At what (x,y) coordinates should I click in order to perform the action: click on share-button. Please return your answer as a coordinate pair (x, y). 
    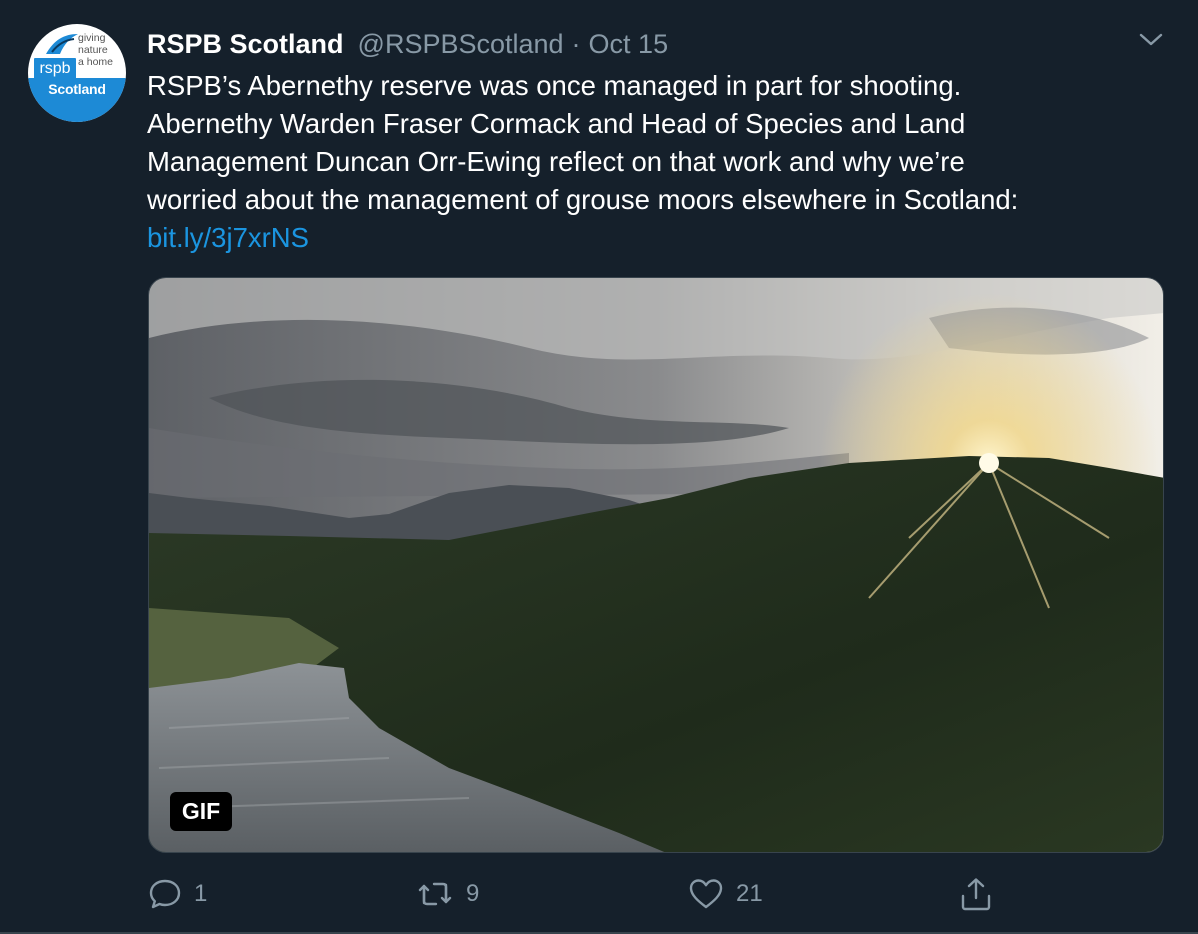
    Looking at the image, I should click on (976, 894).